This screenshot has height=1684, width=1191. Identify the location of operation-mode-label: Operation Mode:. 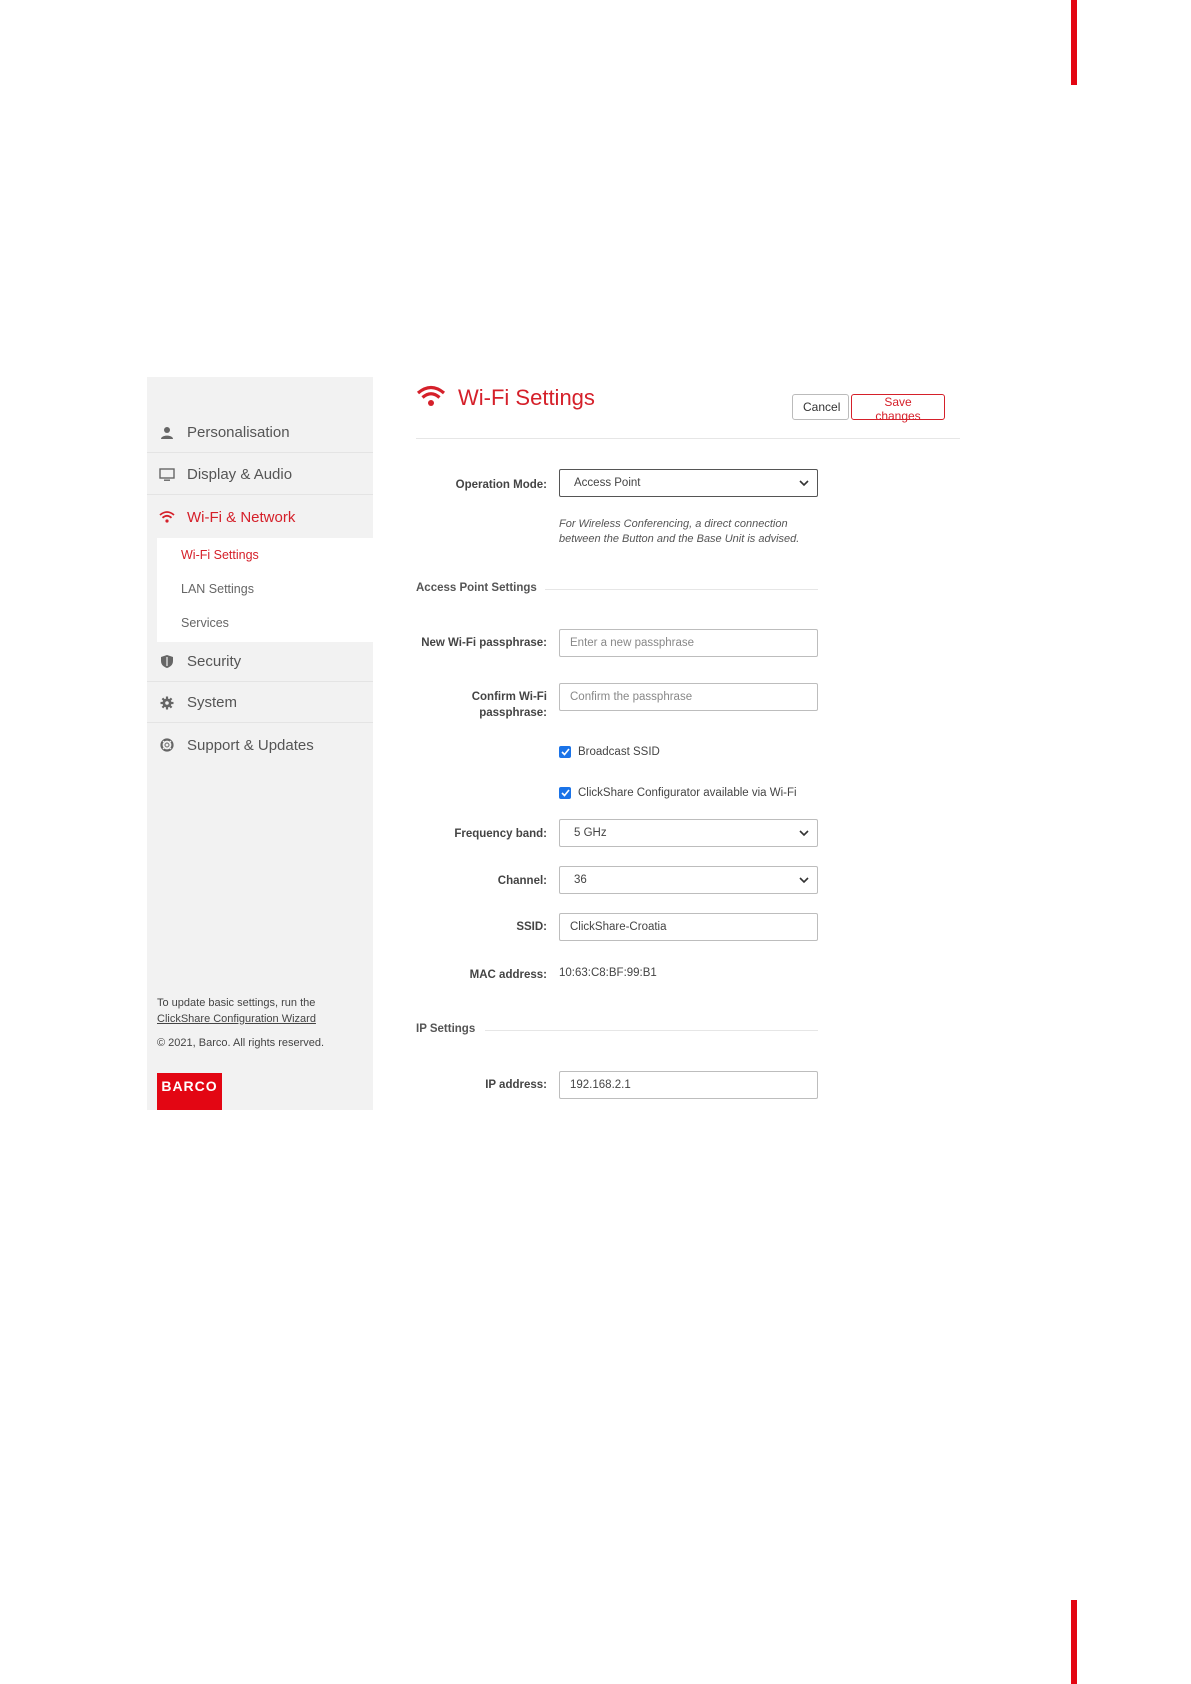
(501, 485).